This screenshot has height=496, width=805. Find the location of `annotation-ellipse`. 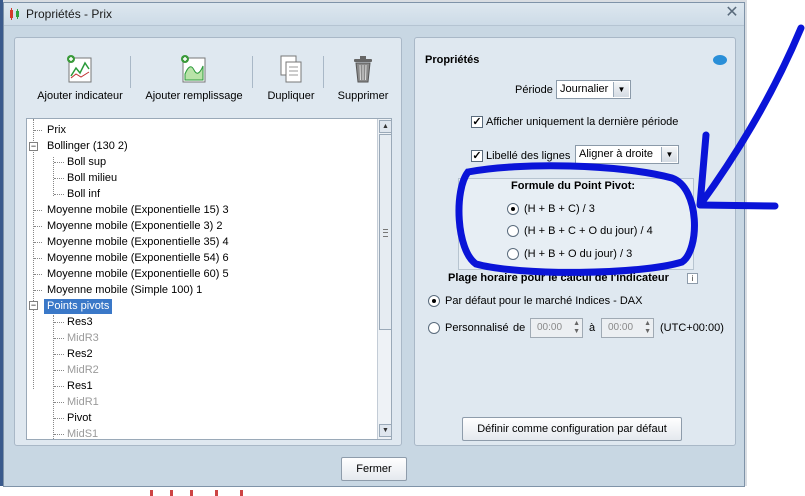

annotation-ellipse is located at coordinates (576, 219).